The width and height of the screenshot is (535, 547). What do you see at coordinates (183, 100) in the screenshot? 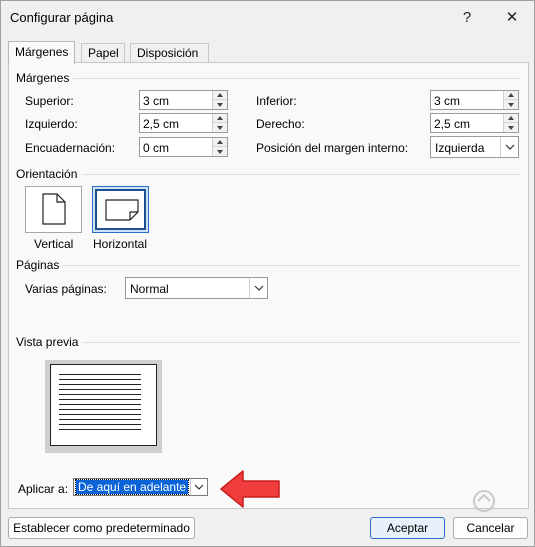
I see `superior-spinner: 3 cm` at bounding box center [183, 100].